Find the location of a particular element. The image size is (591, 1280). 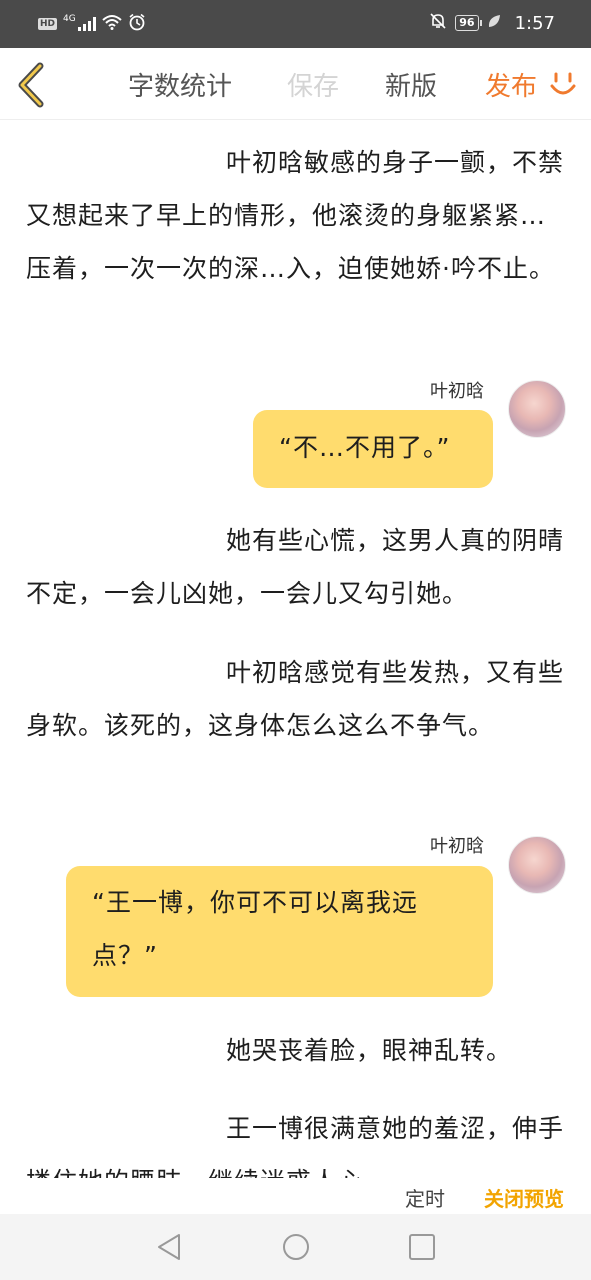

status-bar: HD 4G 96 1:57 is located at coordinates (295, 24).